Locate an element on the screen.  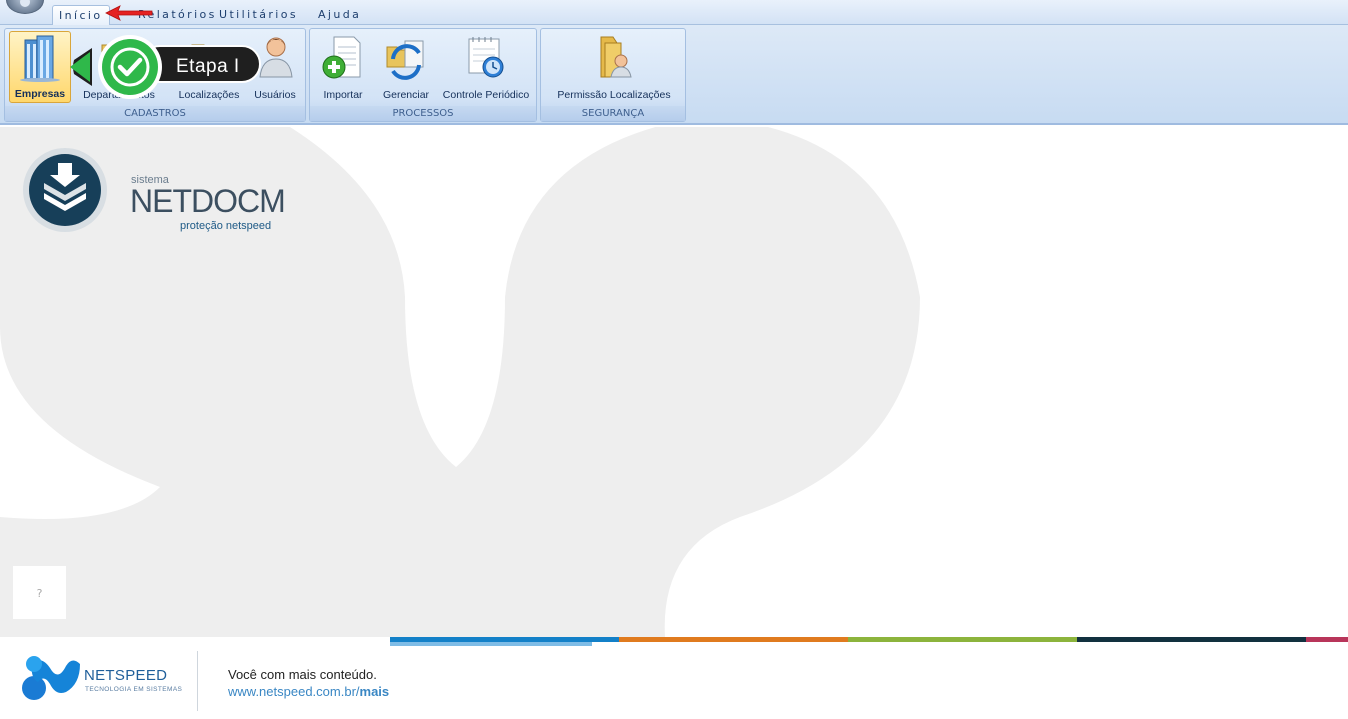
tab-inicio: Início is located at coordinates (81, 15).